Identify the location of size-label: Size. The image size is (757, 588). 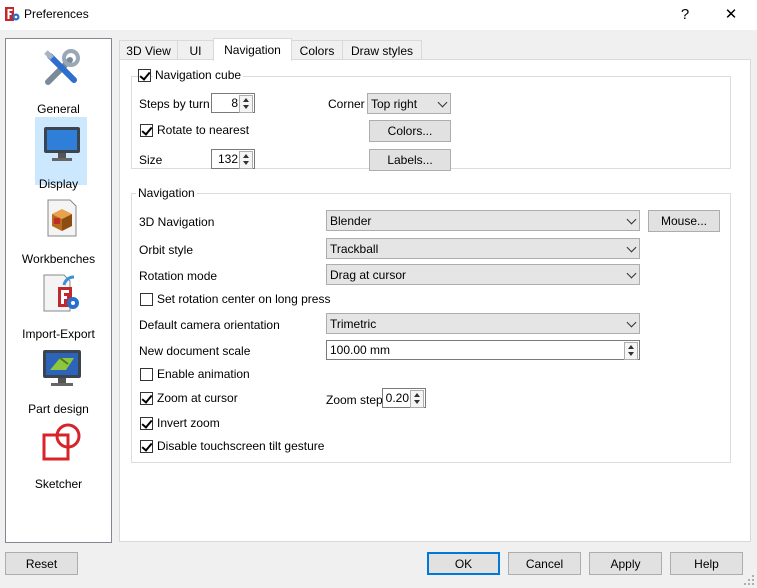
(151, 160).